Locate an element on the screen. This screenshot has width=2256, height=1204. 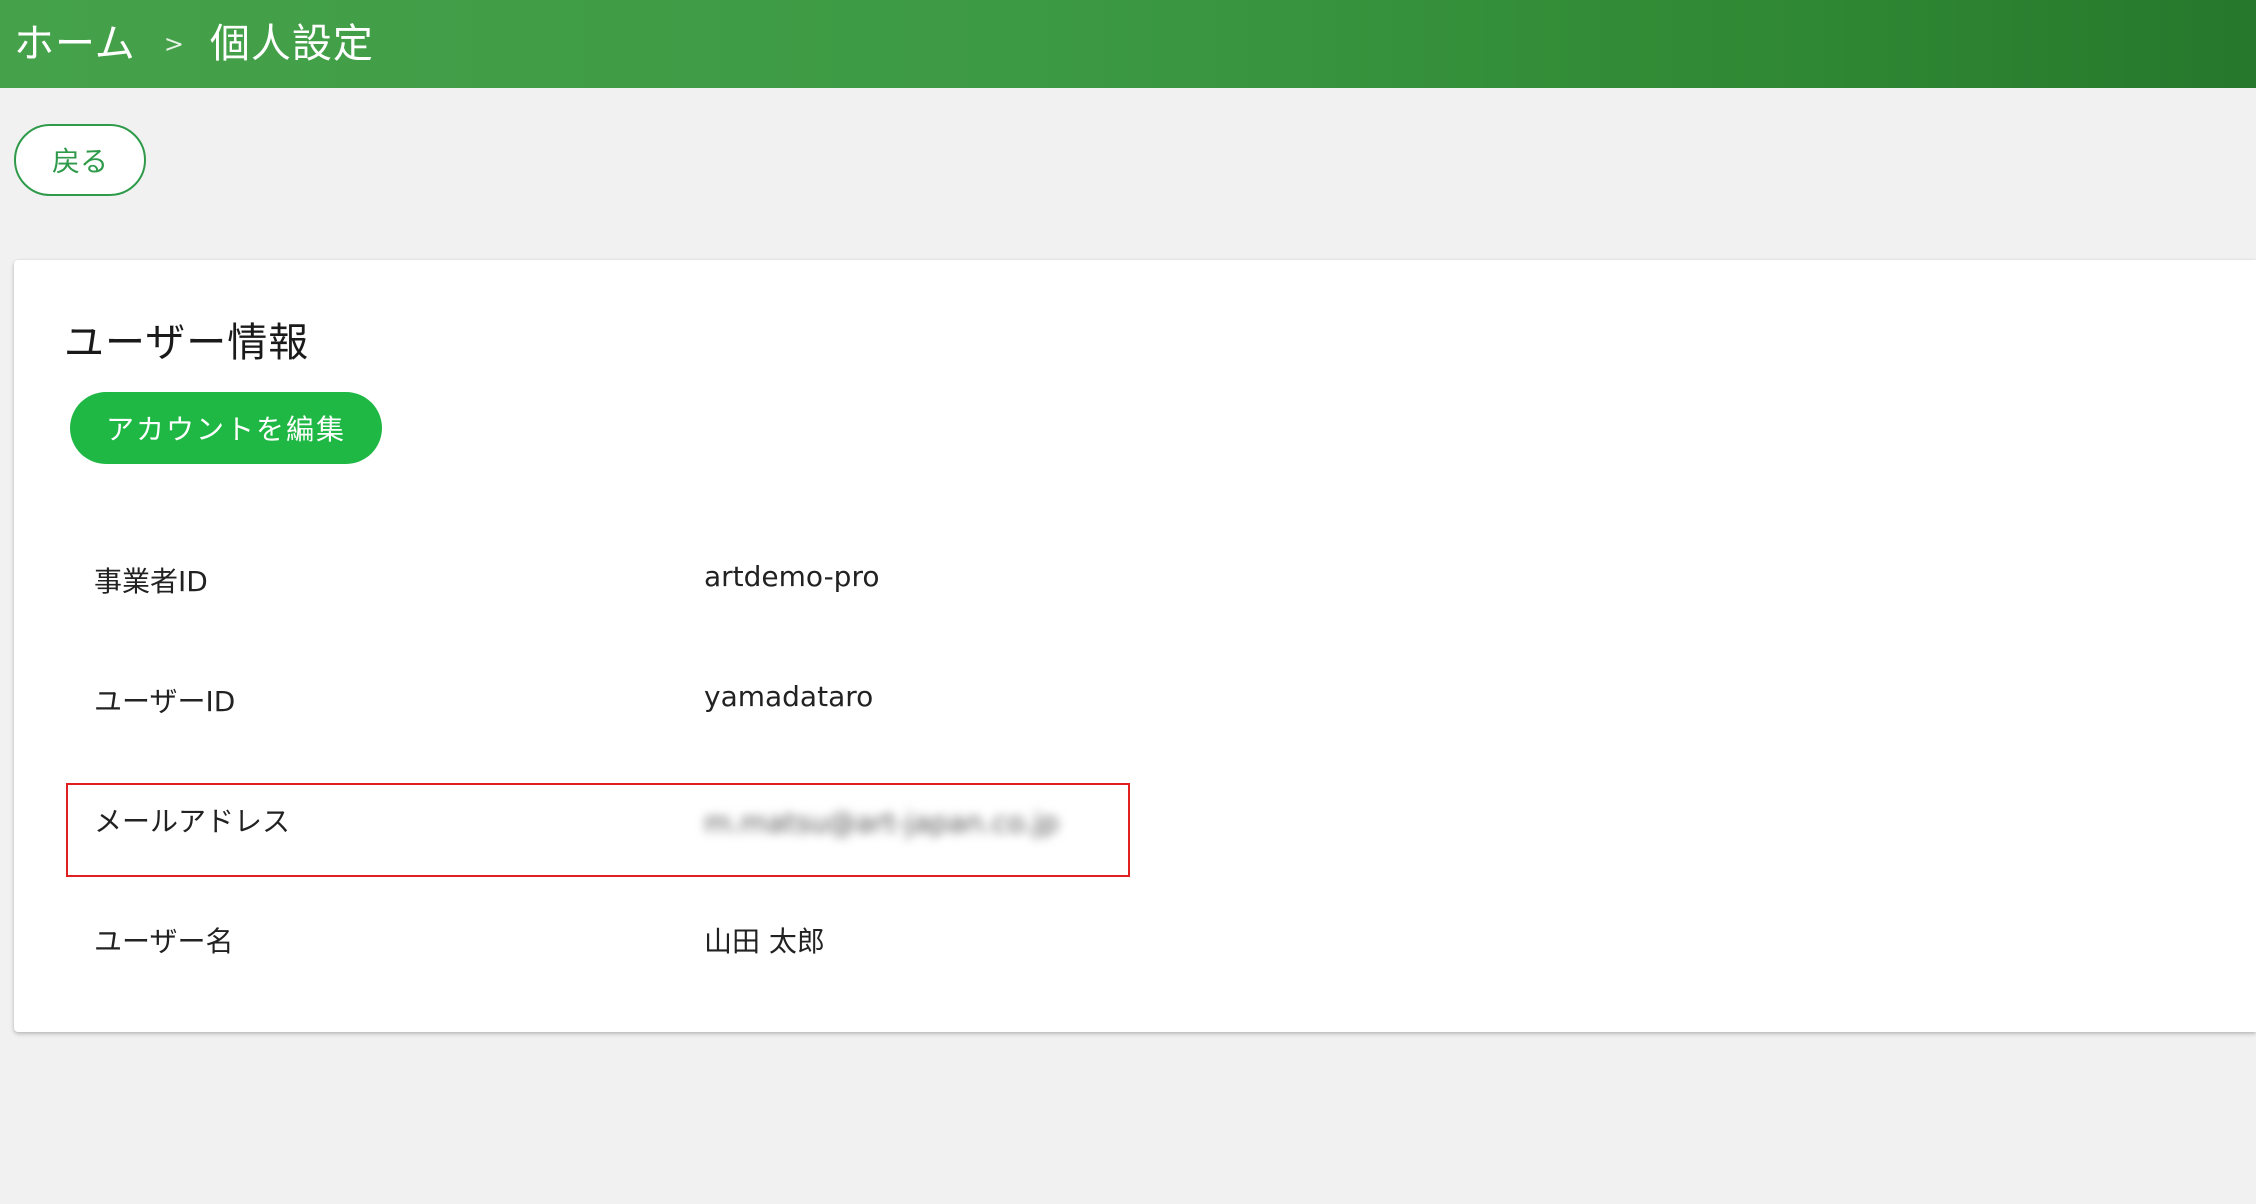
edit-account-button: アカウントを編集 is located at coordinates (226, 428).